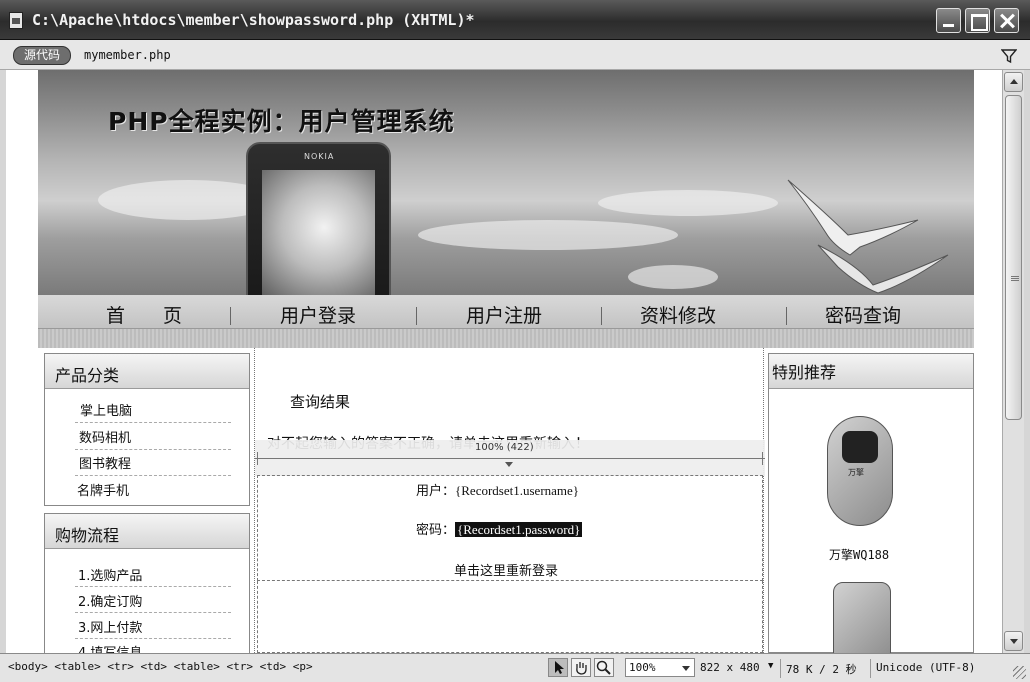  Describe the element at coordinates (859, 554) in the screenshot. I see `product-name: 万擎WQ188` at that location.